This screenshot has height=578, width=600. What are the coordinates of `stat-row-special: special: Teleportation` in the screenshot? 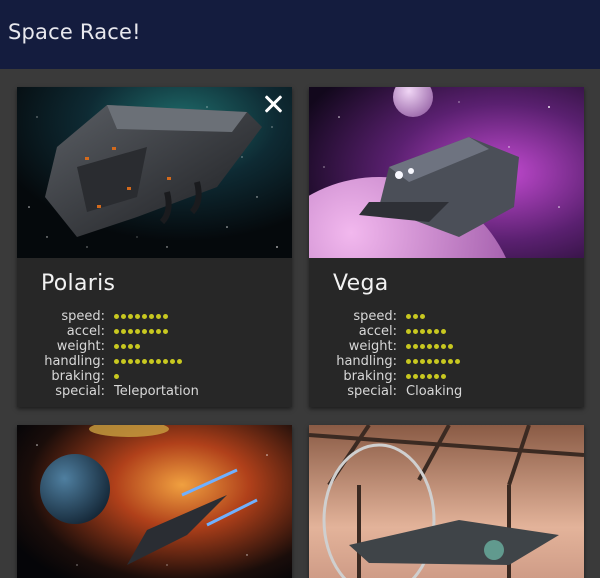 It's located at (154, 391).